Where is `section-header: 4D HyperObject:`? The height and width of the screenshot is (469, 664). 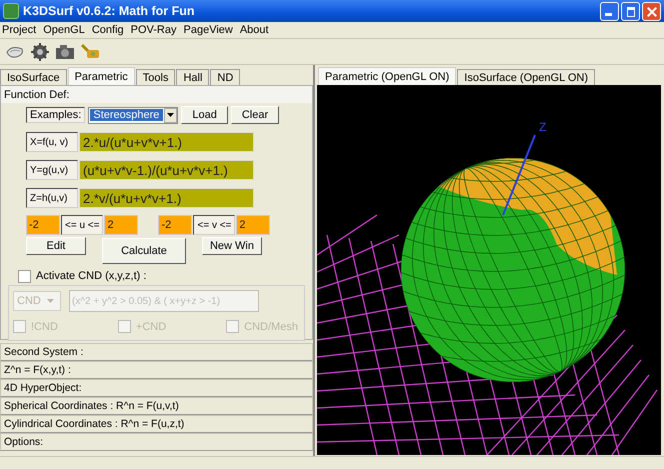
section-header: 4D HyperObject: is located at coordinates (156, 388).